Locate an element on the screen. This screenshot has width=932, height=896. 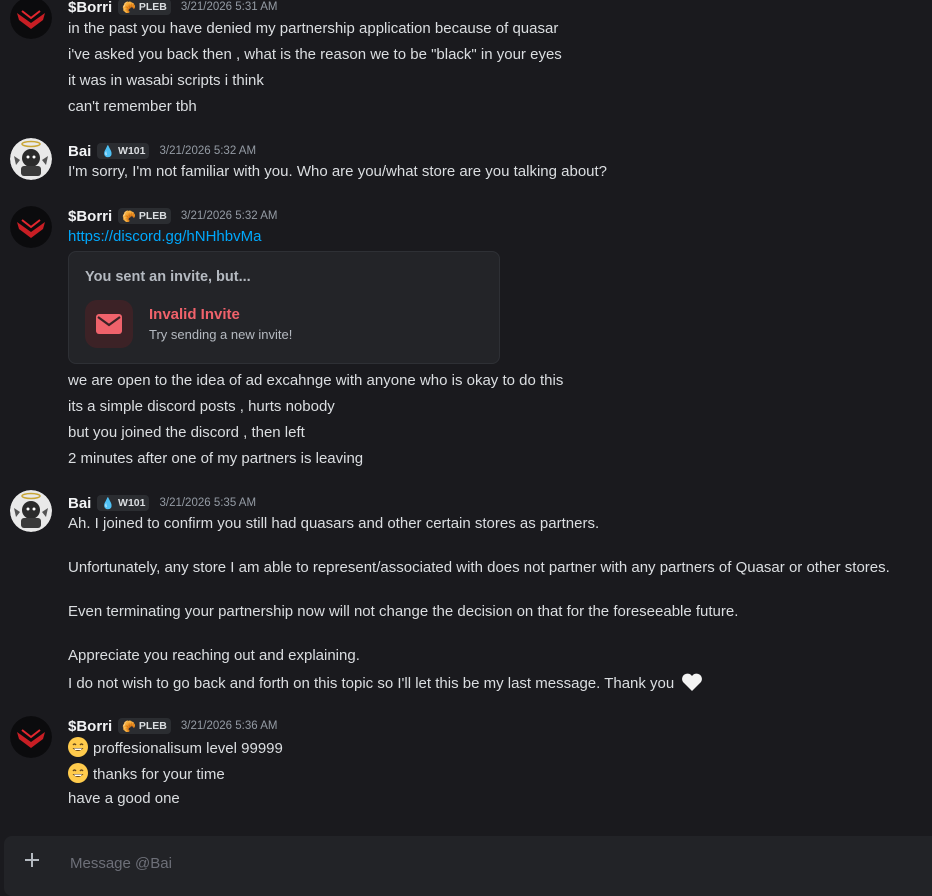
message-text-content: proffesionalisum level 99999 is located at coordinates (188, 748).